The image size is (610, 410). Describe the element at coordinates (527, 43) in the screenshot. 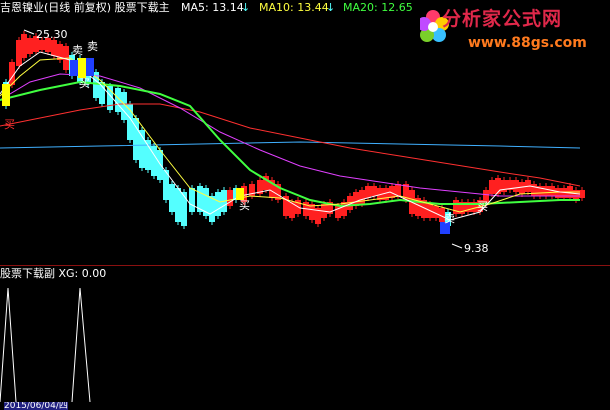

I see `logo-url: www.88gs.com` at that location.